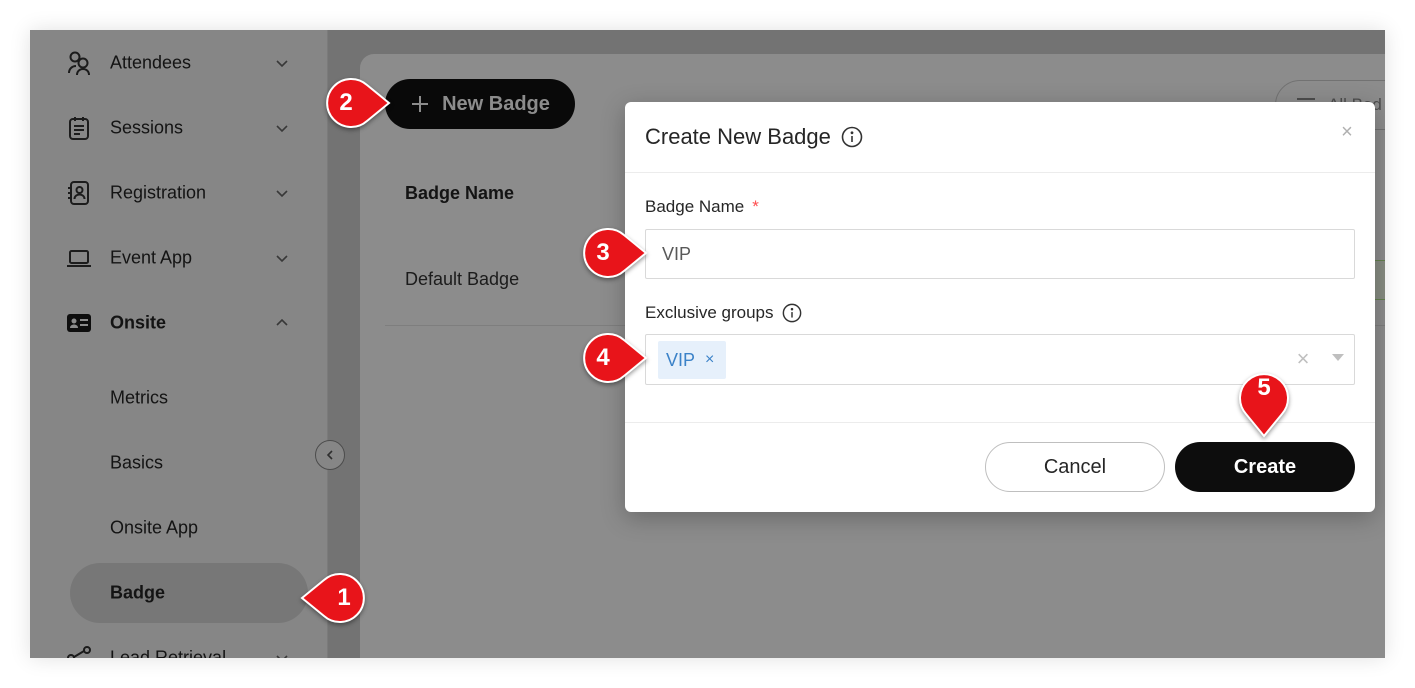  What do you see at coordinates (1347, 132) in the screenshot?
I see `close-icon: ×` at bounding box center [1347, 132].